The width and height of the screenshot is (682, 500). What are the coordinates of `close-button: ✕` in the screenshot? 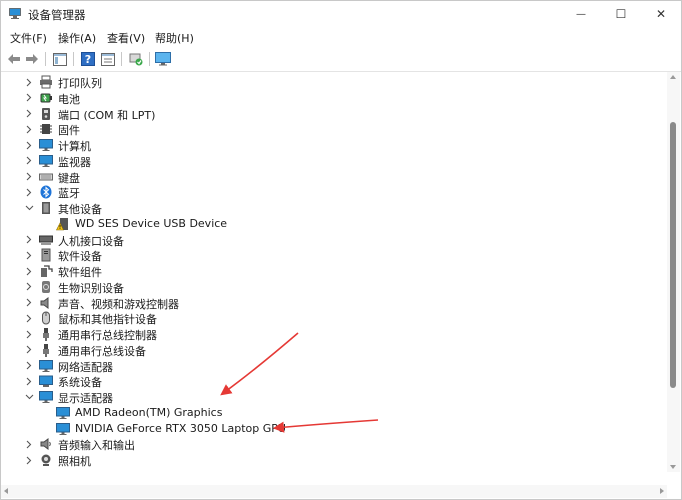 It's located at (661, 14).